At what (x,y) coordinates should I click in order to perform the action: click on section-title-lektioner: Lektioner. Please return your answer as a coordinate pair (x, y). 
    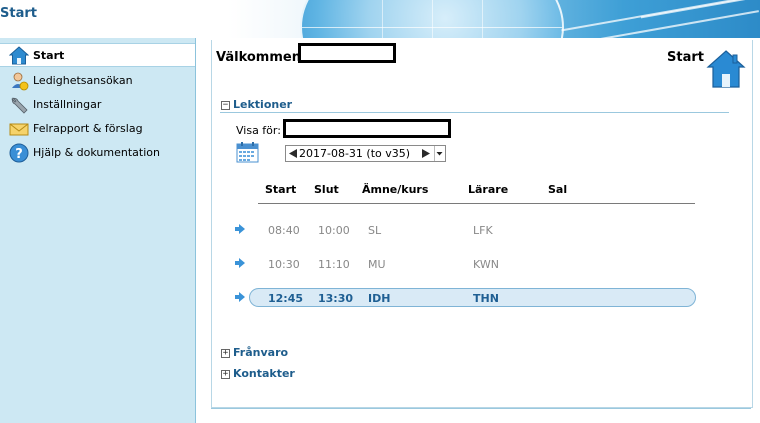
    Looking at the image, I should click on (262, 104).